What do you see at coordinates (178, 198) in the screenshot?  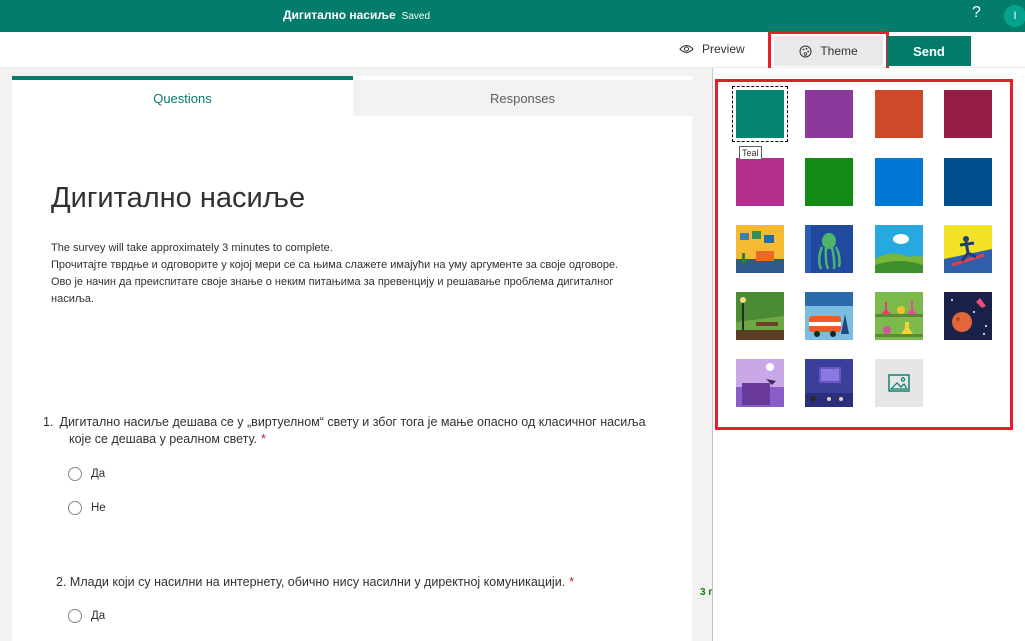 I see `page-title: Дигитално насиље` at bounding box center [178, 198].